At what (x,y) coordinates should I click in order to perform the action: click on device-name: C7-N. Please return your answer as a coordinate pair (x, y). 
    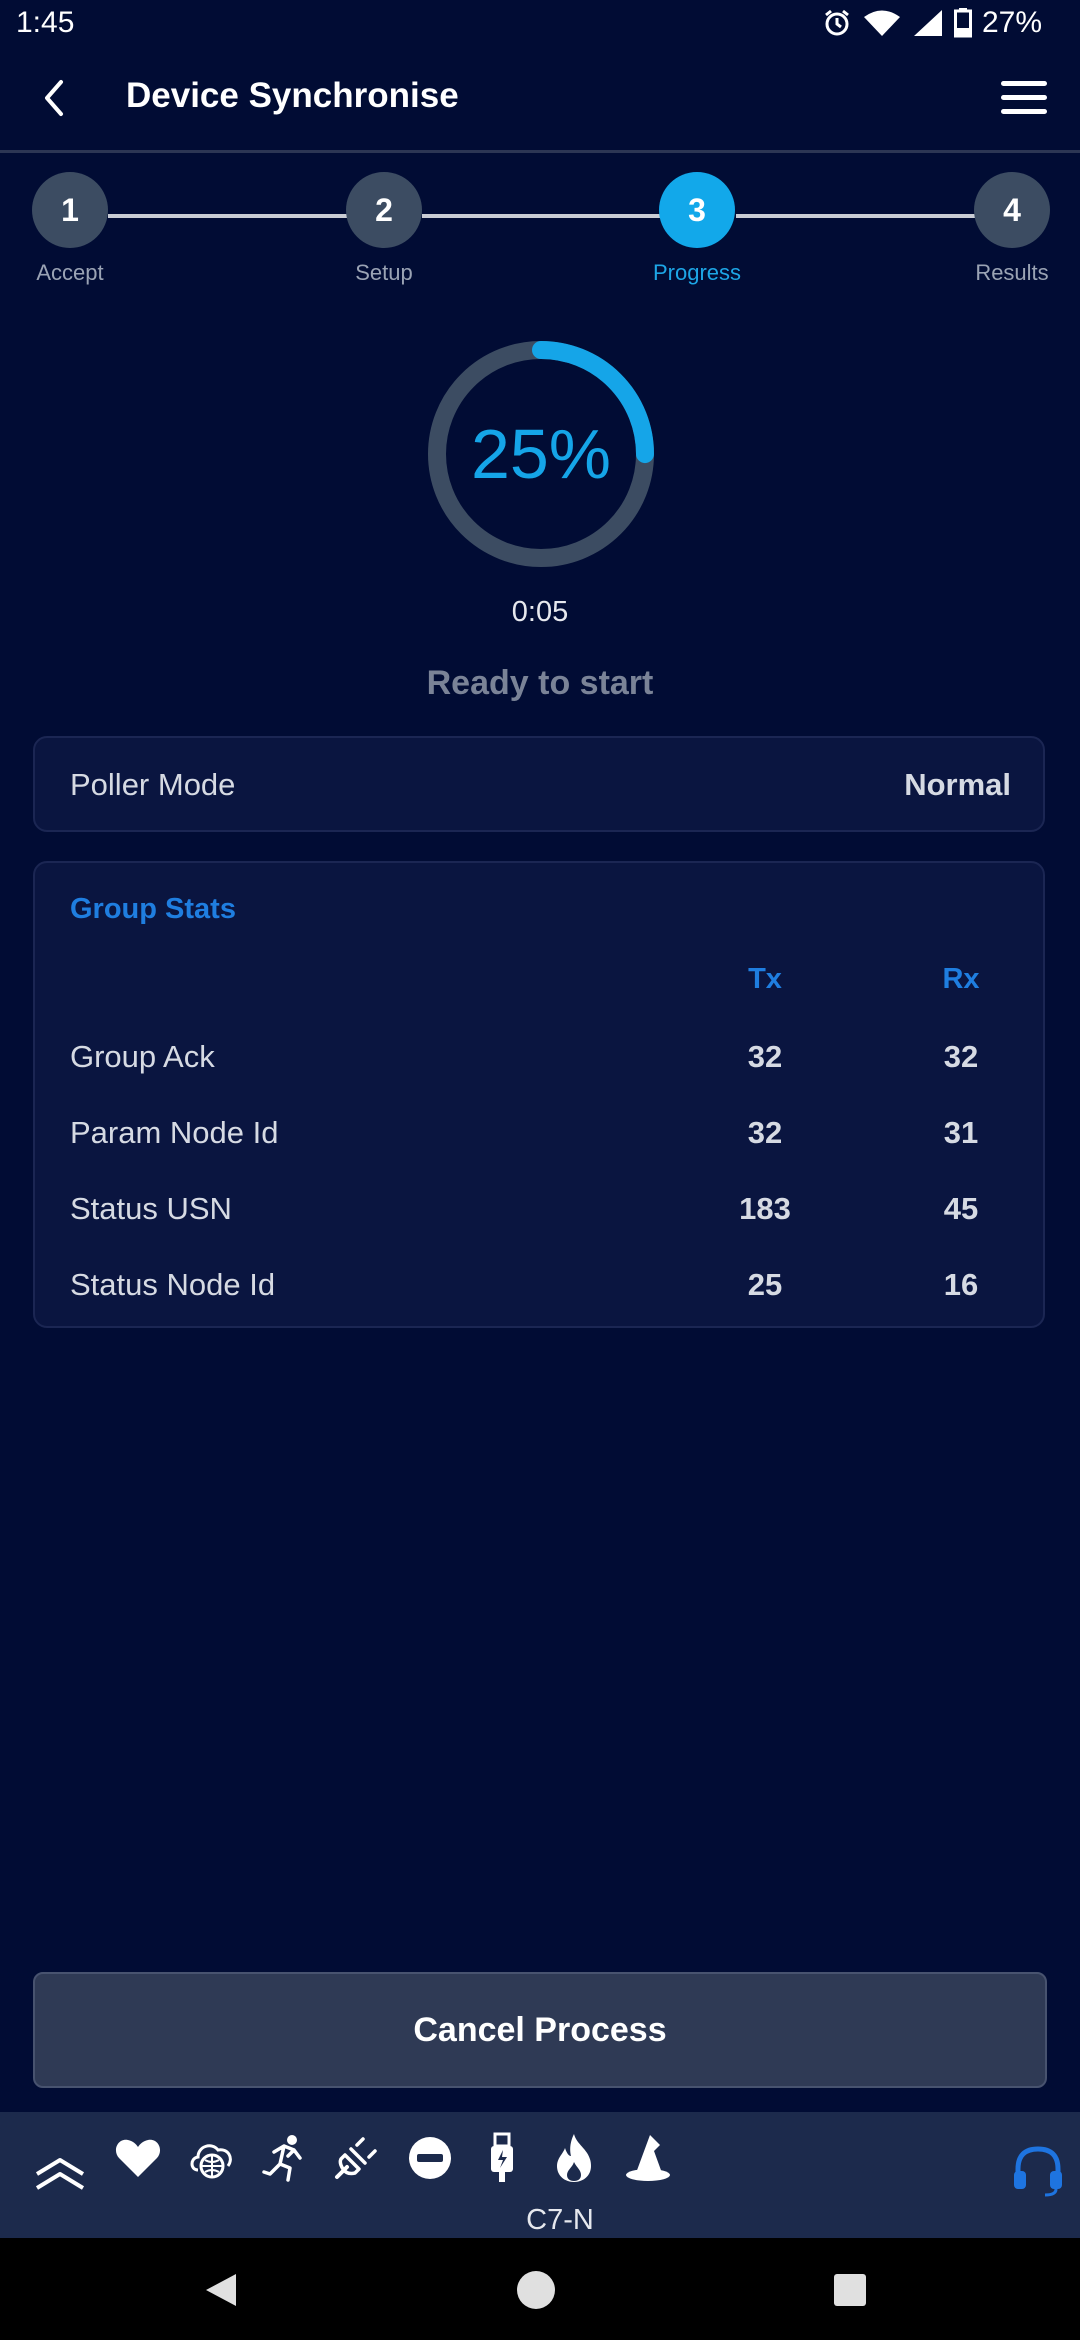
    Looking at the image, I should click on (560, 2220).